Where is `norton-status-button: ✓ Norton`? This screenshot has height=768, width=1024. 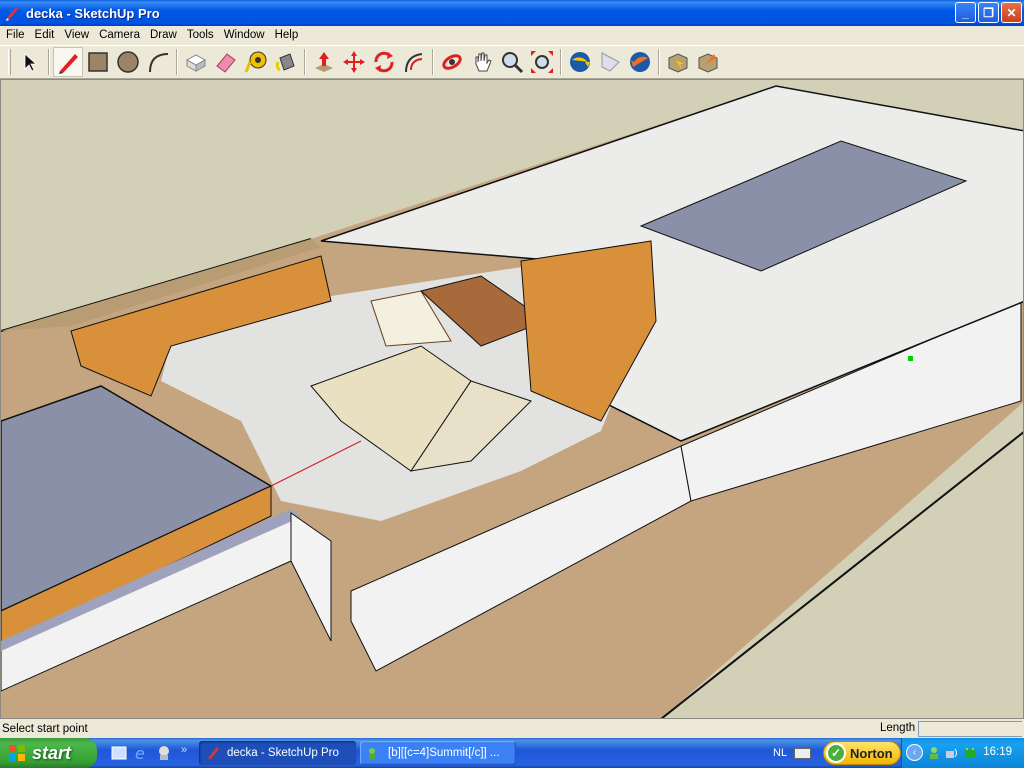
norton-status-button: ✓ Norton is located at coordinates (862, 753).